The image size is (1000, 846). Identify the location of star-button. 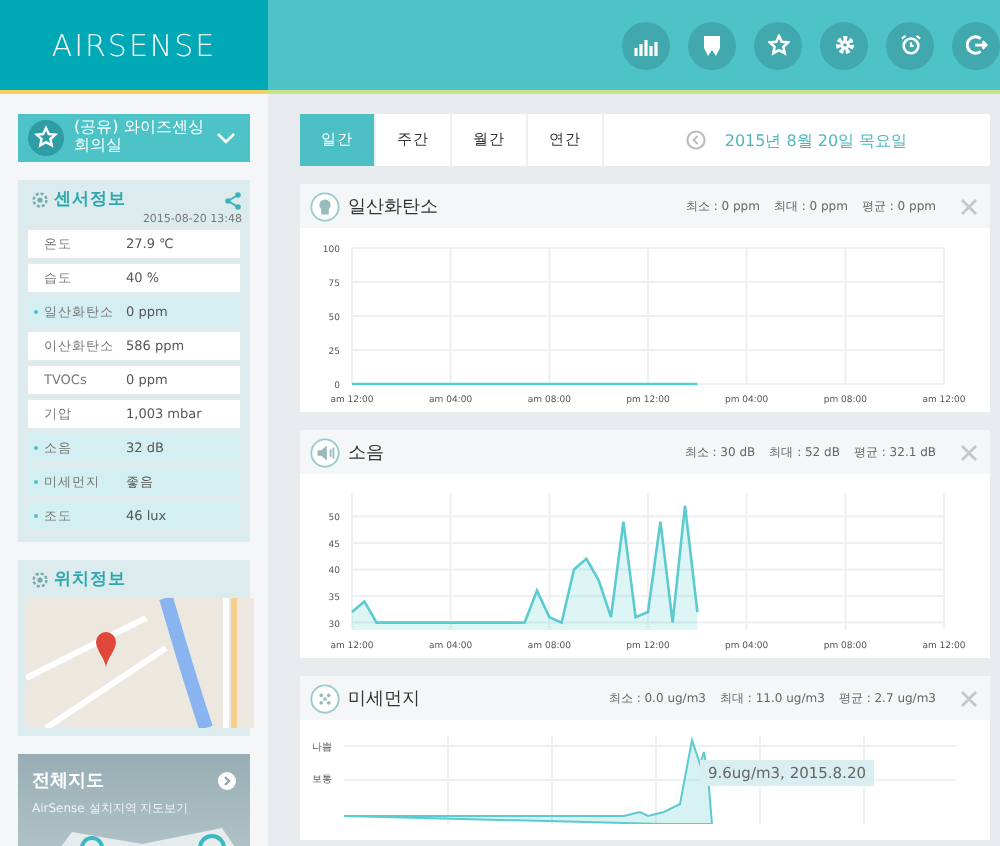
(778, 45).